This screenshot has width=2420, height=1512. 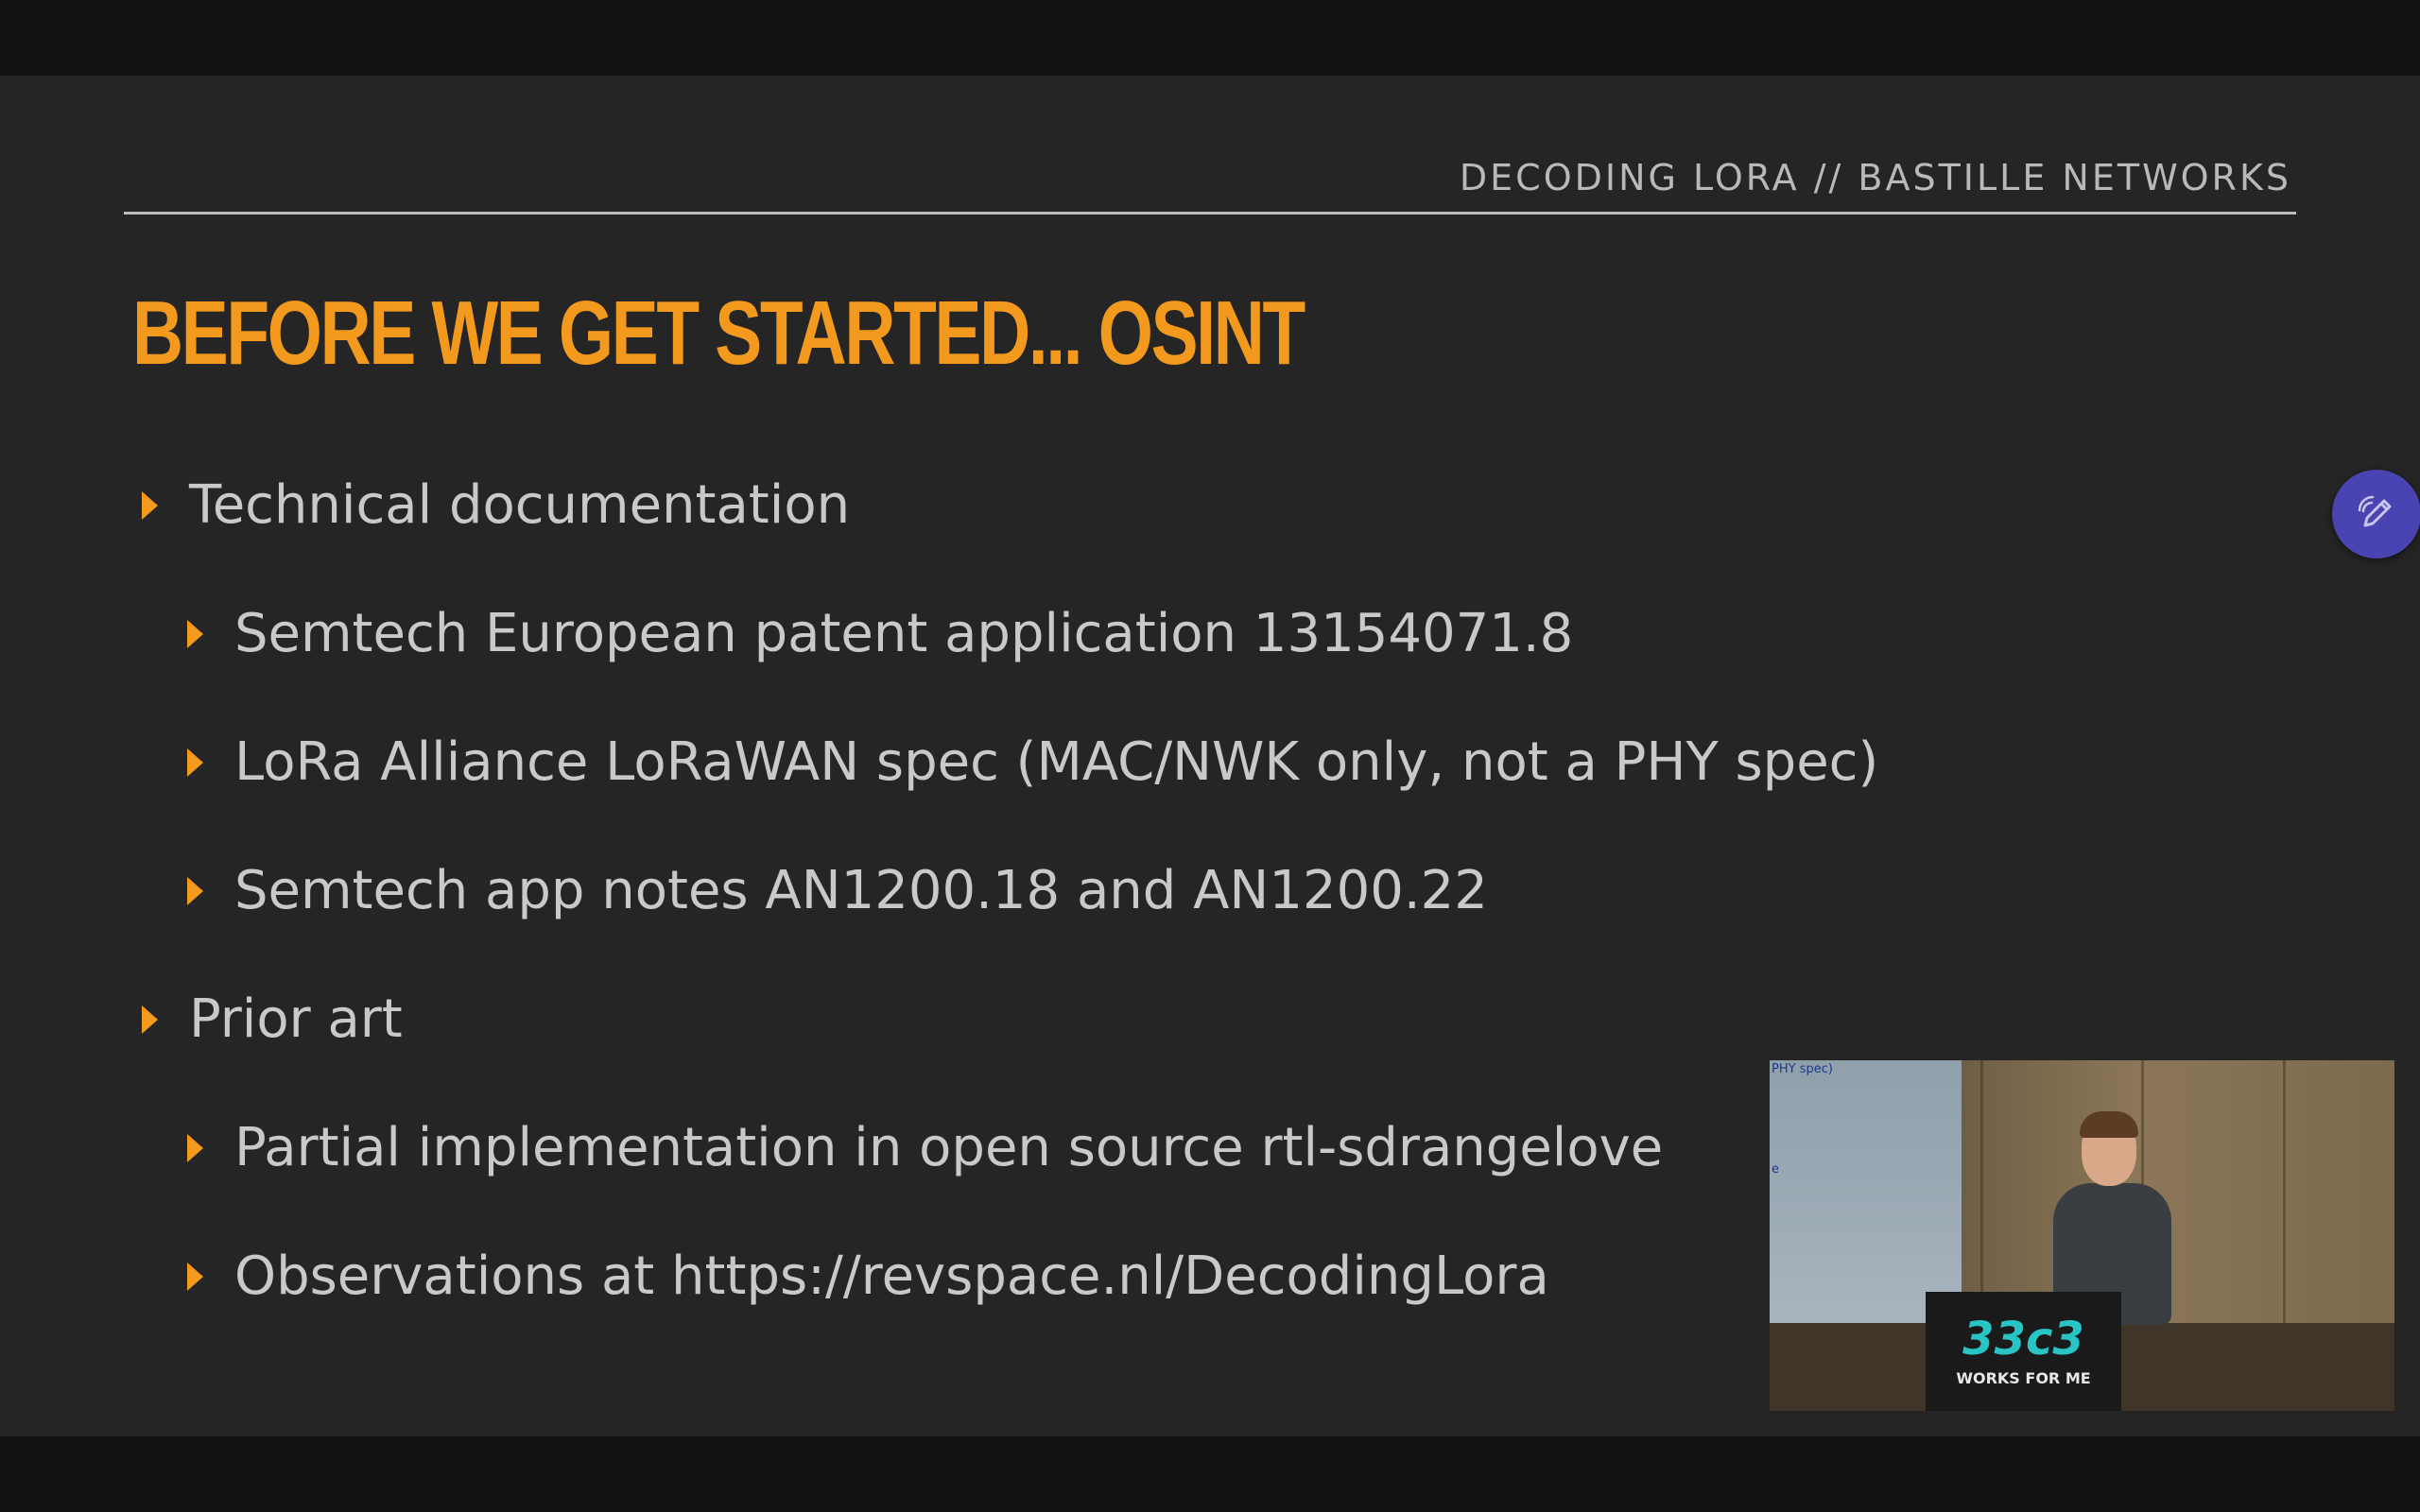 I want to click on edit-button, so click(x=2376, y=514).